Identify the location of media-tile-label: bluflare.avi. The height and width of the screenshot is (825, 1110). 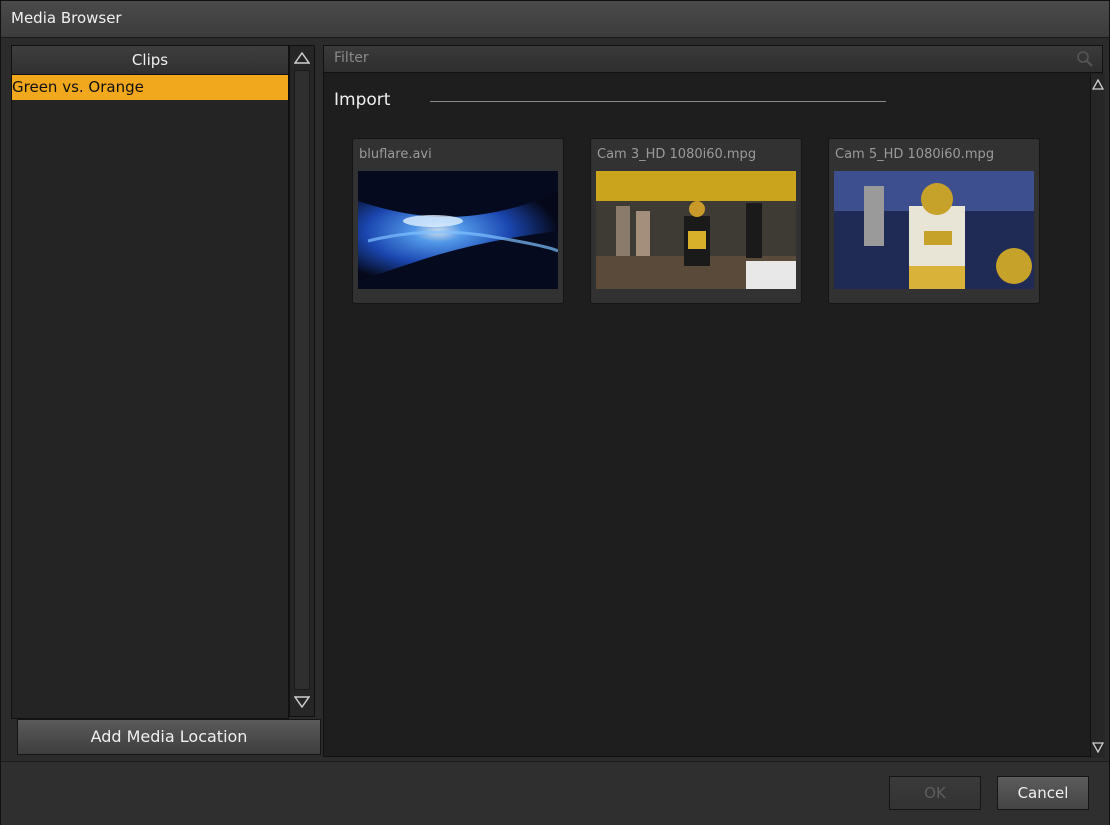
(395, 154).